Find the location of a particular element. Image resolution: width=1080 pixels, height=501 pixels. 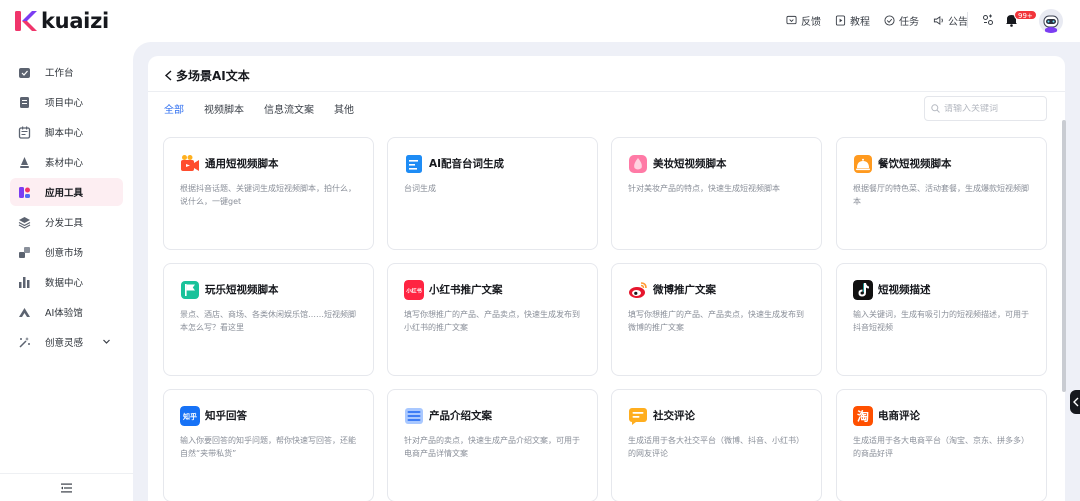

sidebar-item-label: 工作台 is located at coordinates (59, 73).